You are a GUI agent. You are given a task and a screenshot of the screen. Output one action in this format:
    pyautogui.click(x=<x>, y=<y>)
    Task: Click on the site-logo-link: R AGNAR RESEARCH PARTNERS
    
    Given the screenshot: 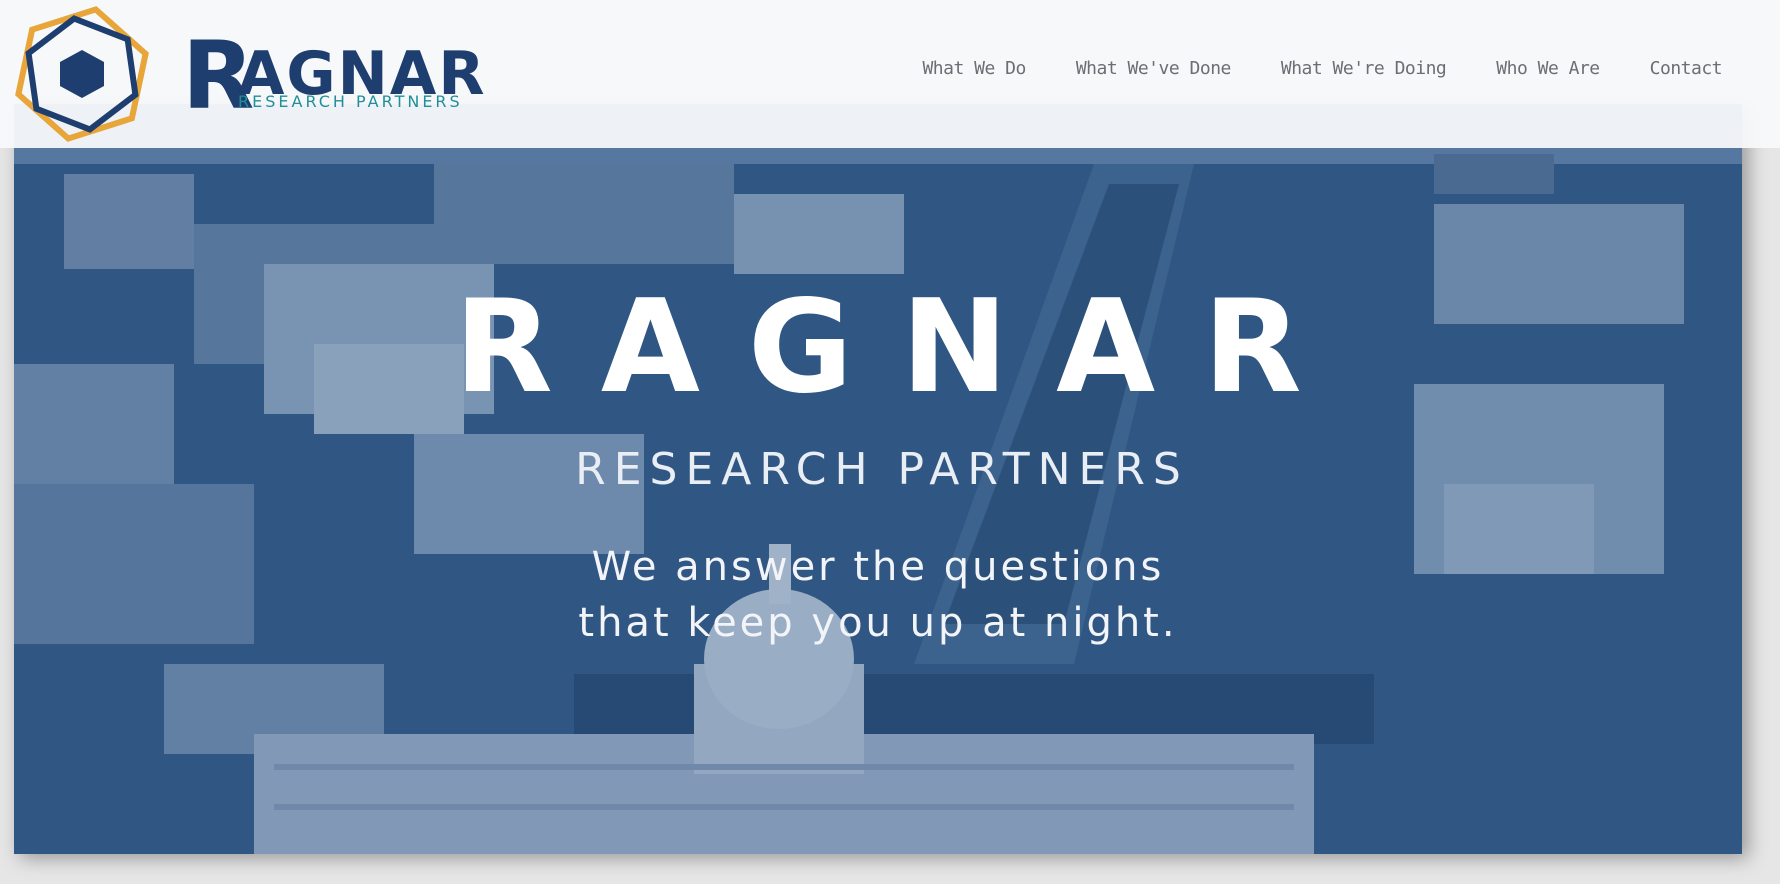 What is the action you would take?
    pyautogui.click(x=248, y=74)
    